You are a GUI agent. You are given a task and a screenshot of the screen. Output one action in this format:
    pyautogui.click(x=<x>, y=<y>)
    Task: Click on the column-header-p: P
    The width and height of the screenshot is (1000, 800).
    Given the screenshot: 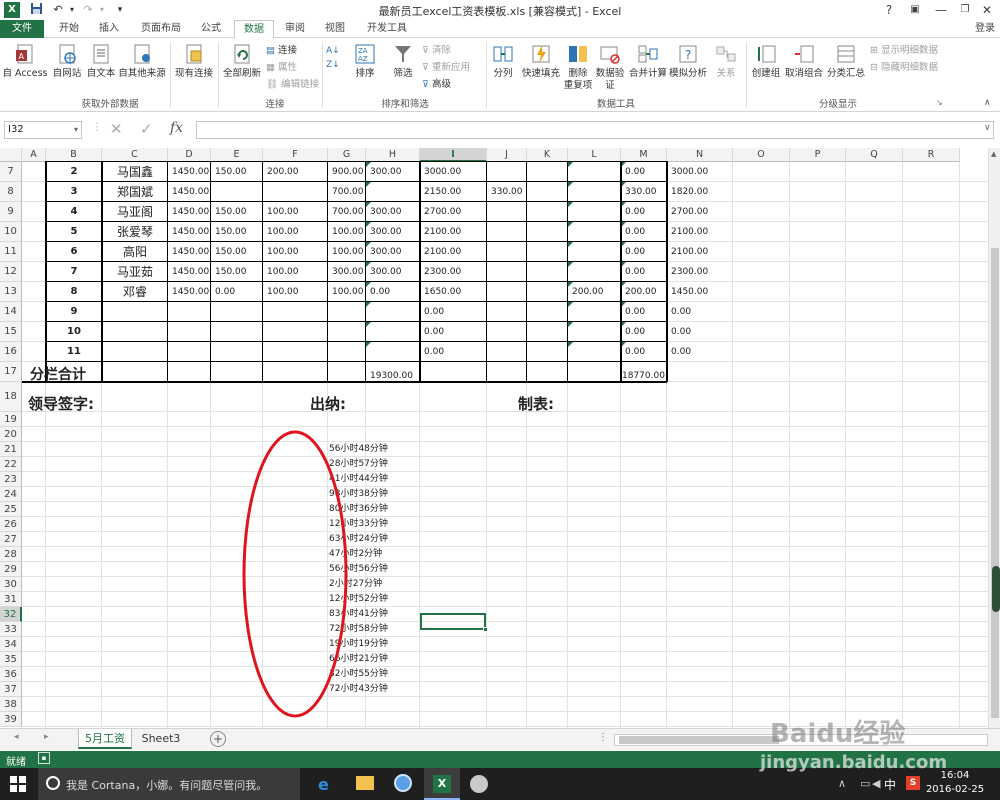 What is the action you would take?
    pyautogui.click(x=818, y=155)
    